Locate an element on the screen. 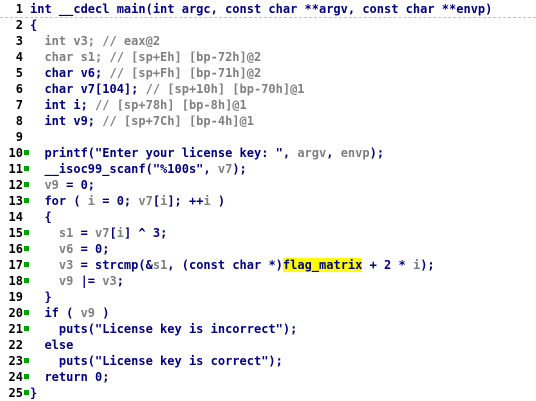 This screenshot has height=401, width=536. code-line: 3 int v3; // eax@2 is located at coordinates (268, 41).